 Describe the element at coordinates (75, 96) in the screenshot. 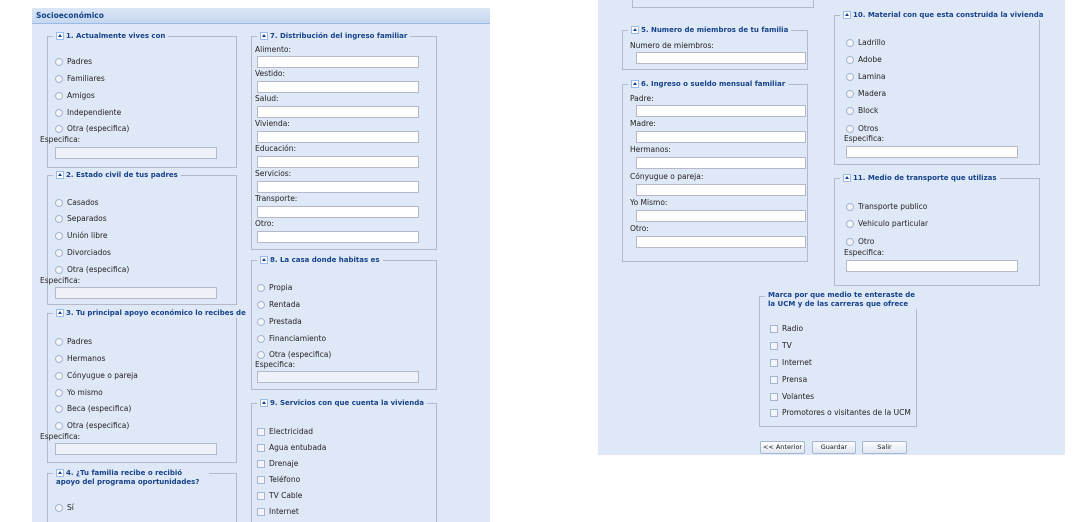

I see `radio-option: Amigos` at that location.